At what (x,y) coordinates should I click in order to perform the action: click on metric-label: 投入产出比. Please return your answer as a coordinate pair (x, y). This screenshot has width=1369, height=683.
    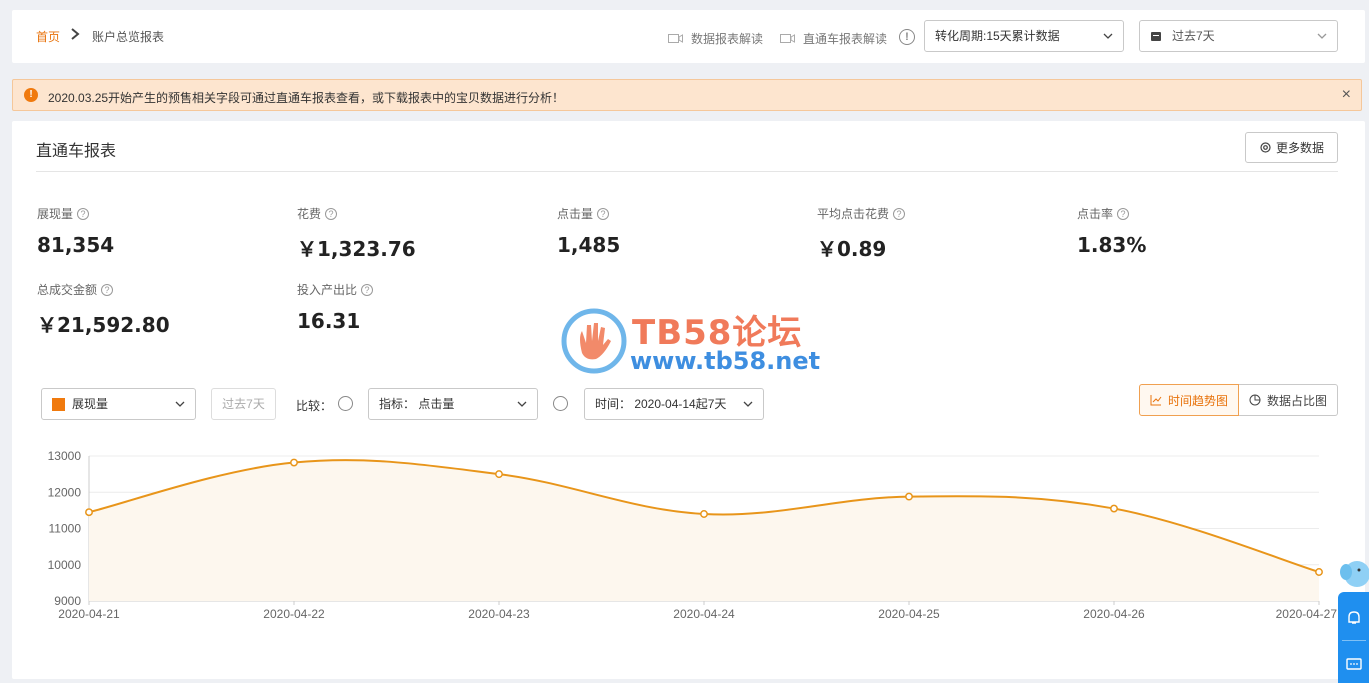
    Looking at the image, I should click on (327, 290).